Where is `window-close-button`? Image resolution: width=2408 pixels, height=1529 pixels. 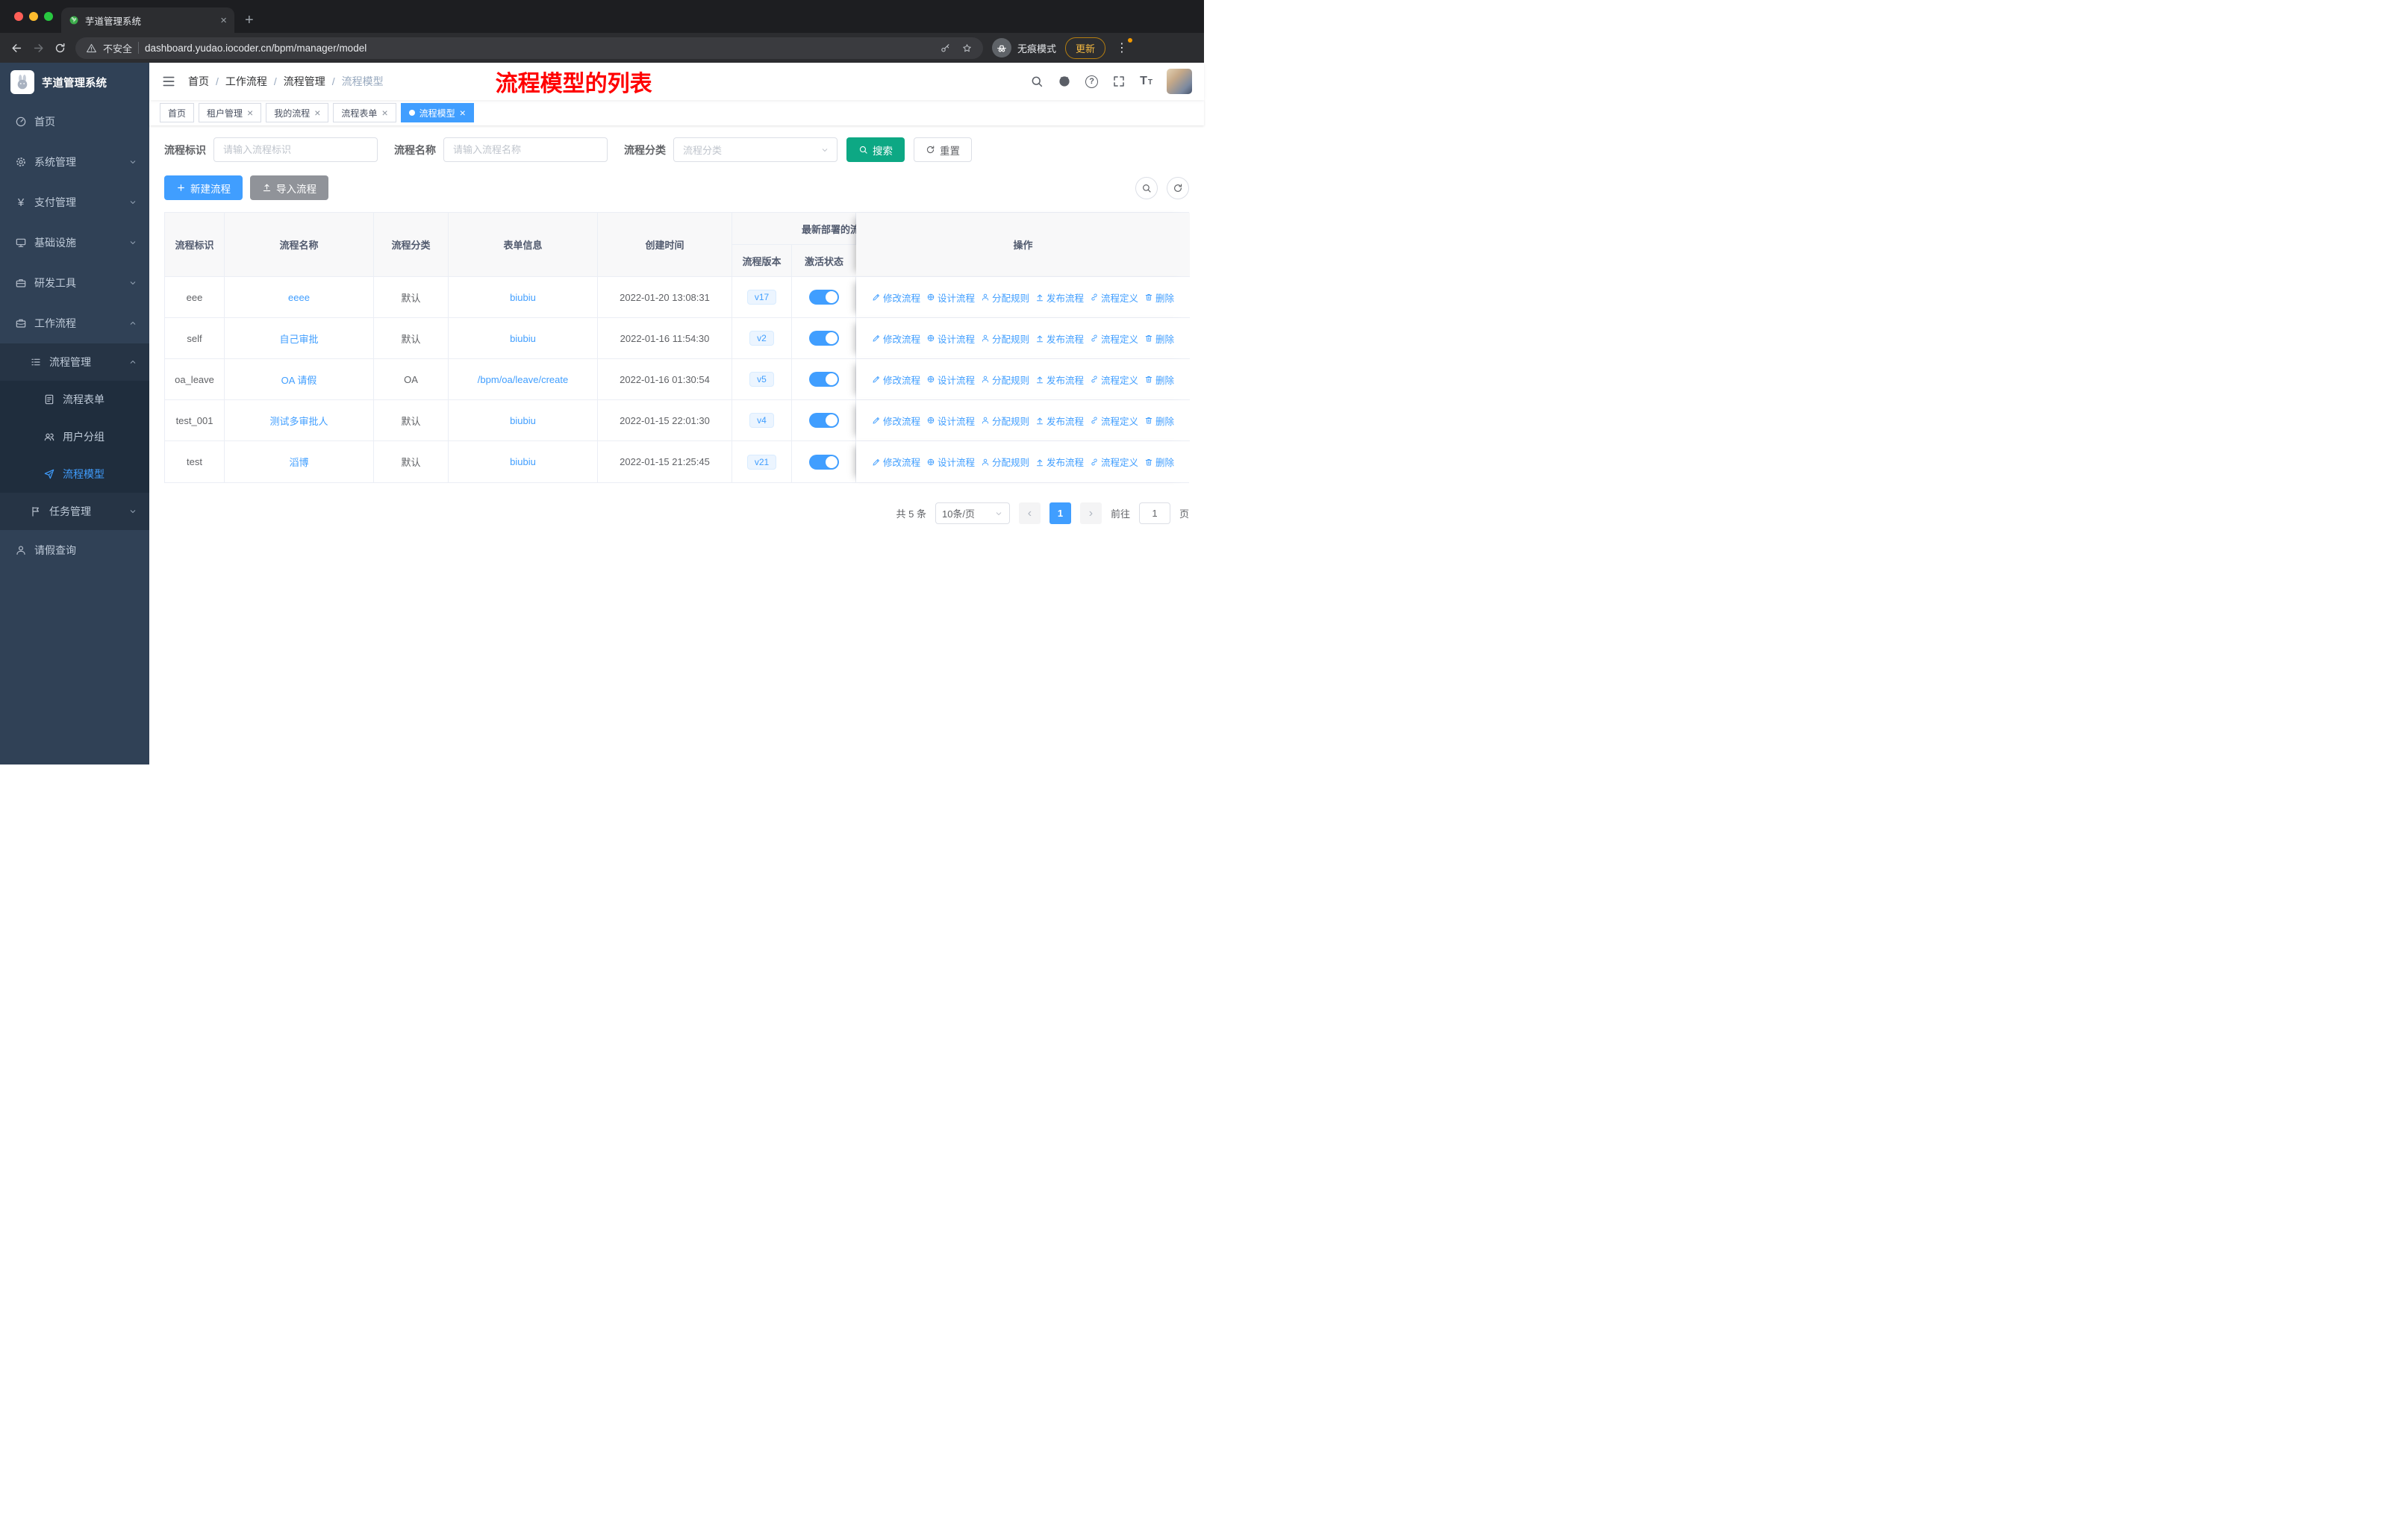
window-close-button is located at coordinates (18, 16).